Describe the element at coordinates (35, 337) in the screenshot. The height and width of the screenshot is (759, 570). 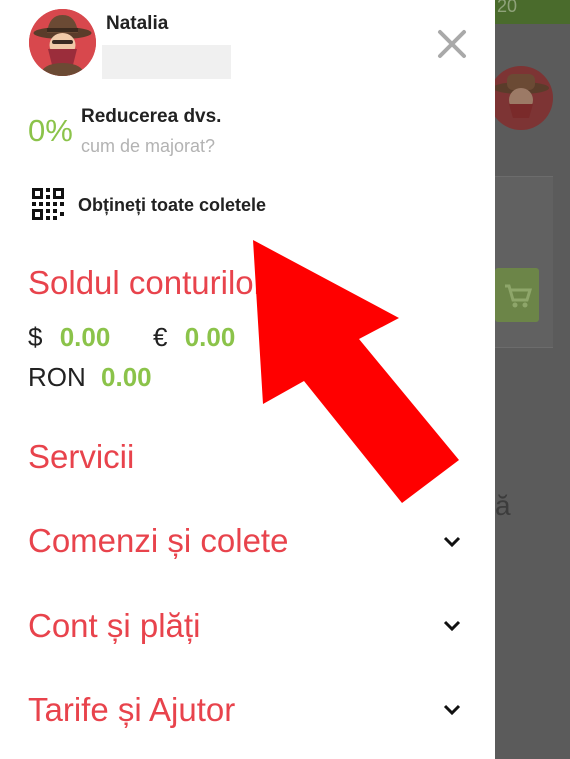
I see `currency-usd-symbol: $` at that location.